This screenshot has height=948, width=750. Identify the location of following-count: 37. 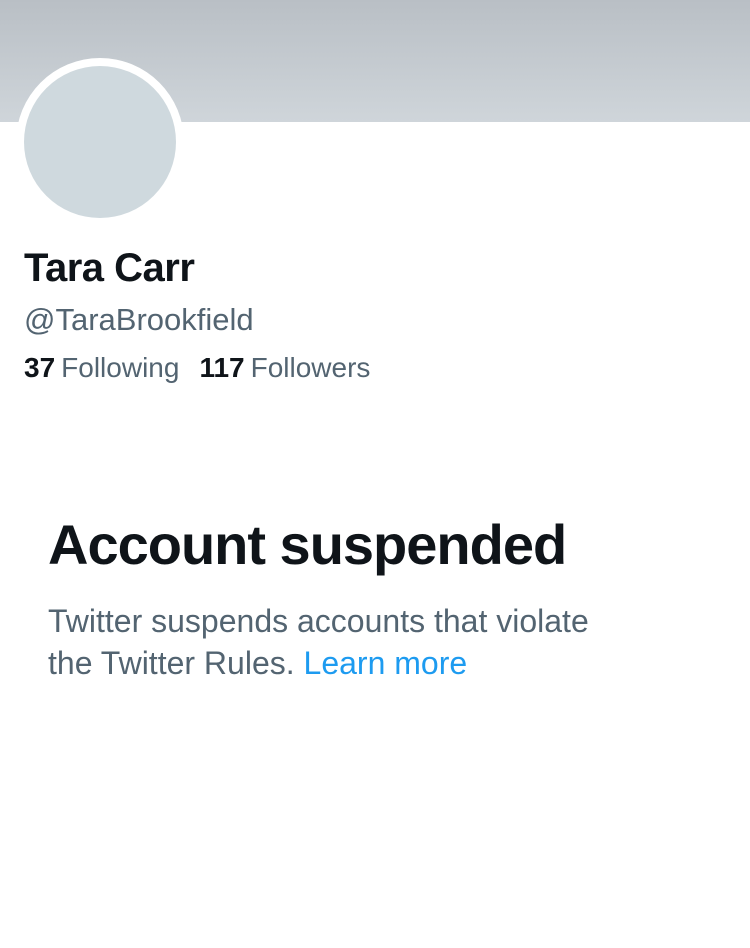
(40, 367).